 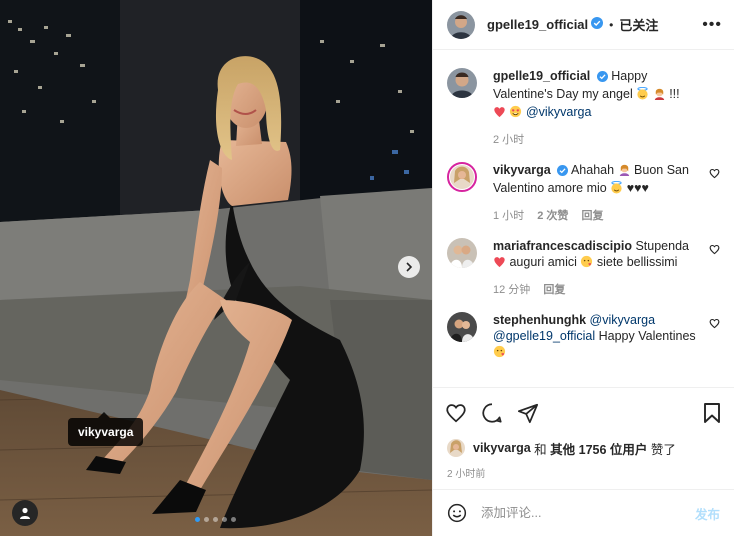 I want to click on likes-connector: 和, so click(x=540, y=449).